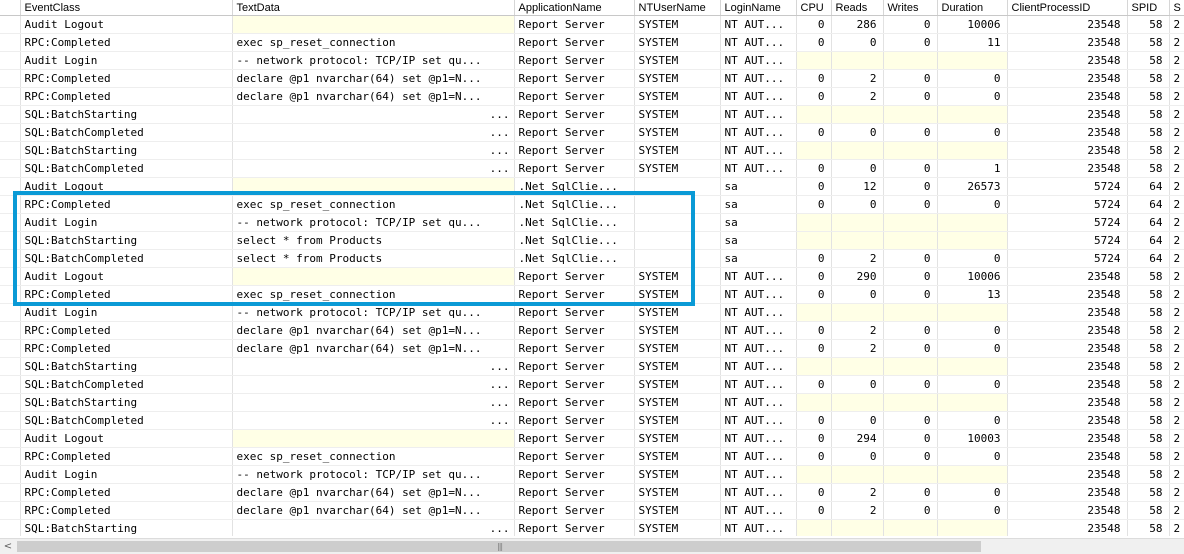 This screenshot has width=1184, height=554. Describe the element at coordinates (1148, 258) in the screenshot. I see `cell-spid: 64` at that location.